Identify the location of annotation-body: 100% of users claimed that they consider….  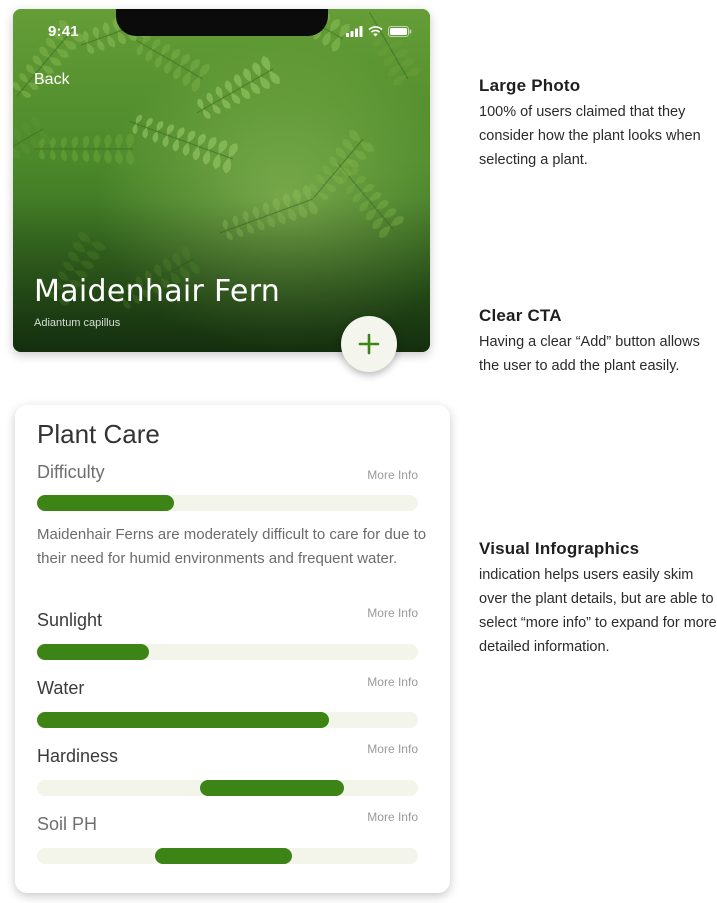
(590, 136).